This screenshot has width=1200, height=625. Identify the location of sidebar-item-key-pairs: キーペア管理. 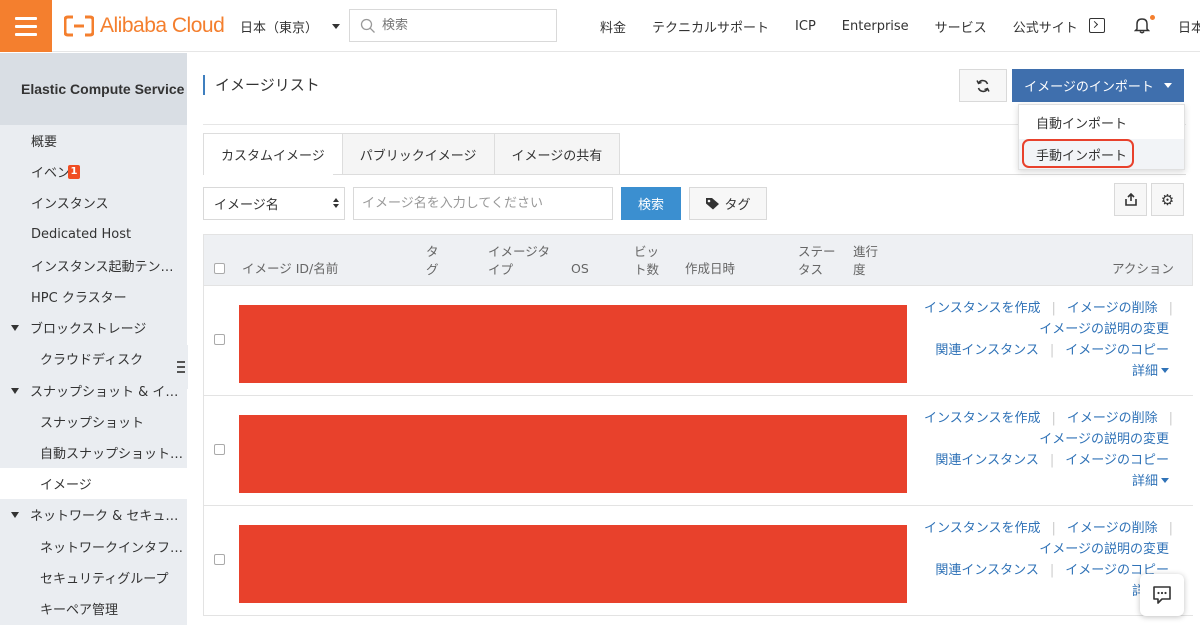
(93, 608).